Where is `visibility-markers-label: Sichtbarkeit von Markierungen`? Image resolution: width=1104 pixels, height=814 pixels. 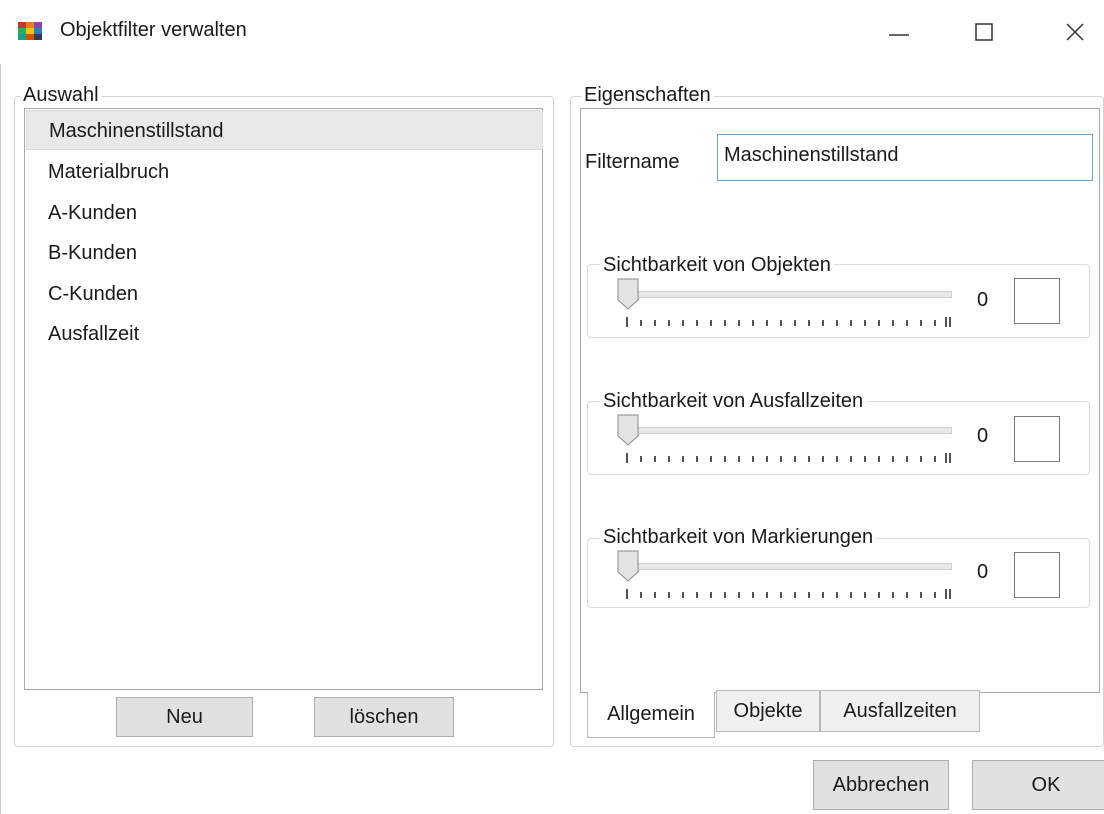
visibility-markers-label: Sichtbarkeit von Markierungen is located at coordinates (738, 537).